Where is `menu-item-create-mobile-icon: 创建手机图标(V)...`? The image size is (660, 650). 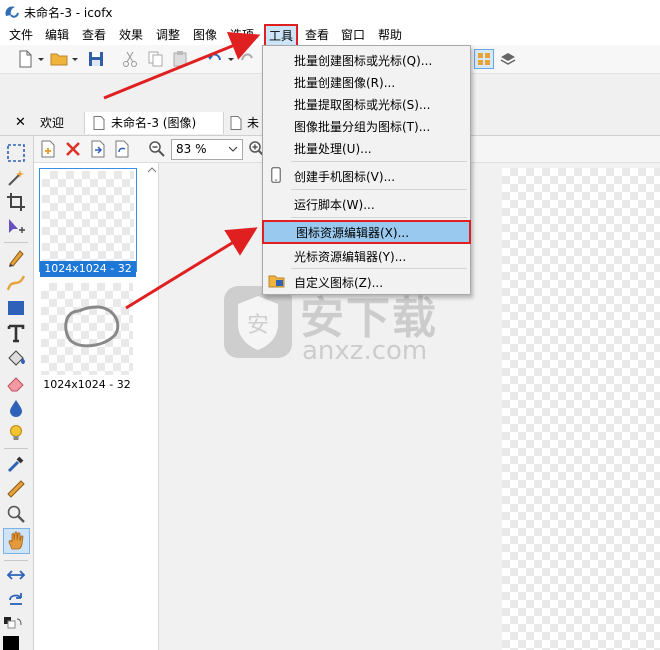 menu-item-create-mobile-icon: 创建手机图标(V)... is located at coordinates (366, 175).